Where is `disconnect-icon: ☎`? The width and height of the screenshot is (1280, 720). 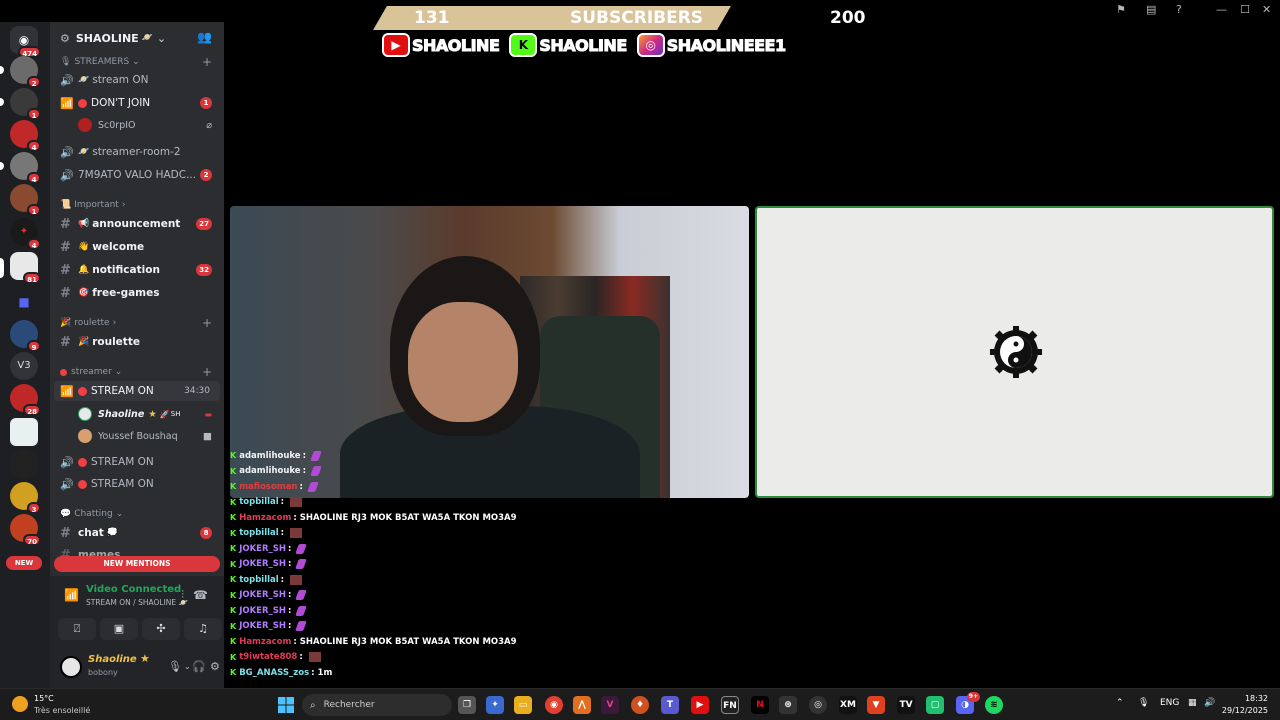
disconnect-icon: ☎ is located at coordinates (200, 595).